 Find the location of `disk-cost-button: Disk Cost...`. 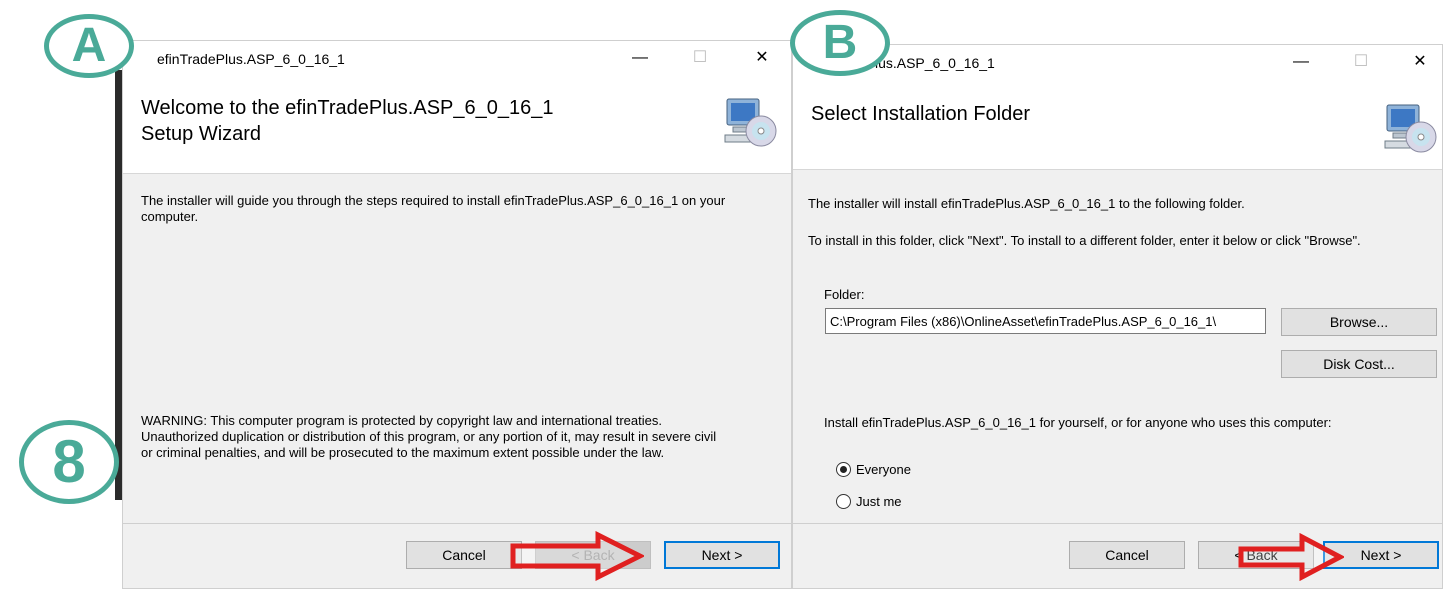

disk-cost-button: Disk Cost... is located at coordinates (1359, 364).